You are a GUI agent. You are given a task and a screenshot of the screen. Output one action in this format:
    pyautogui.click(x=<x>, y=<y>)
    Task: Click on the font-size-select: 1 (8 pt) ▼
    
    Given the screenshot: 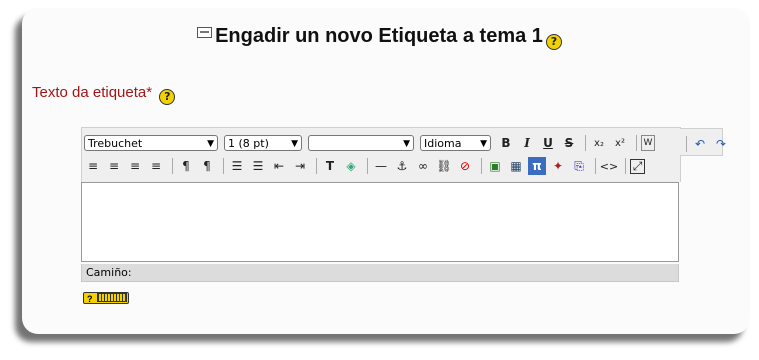 What is the action you would take?
    pyautogui.click(x=263, y=143)
    